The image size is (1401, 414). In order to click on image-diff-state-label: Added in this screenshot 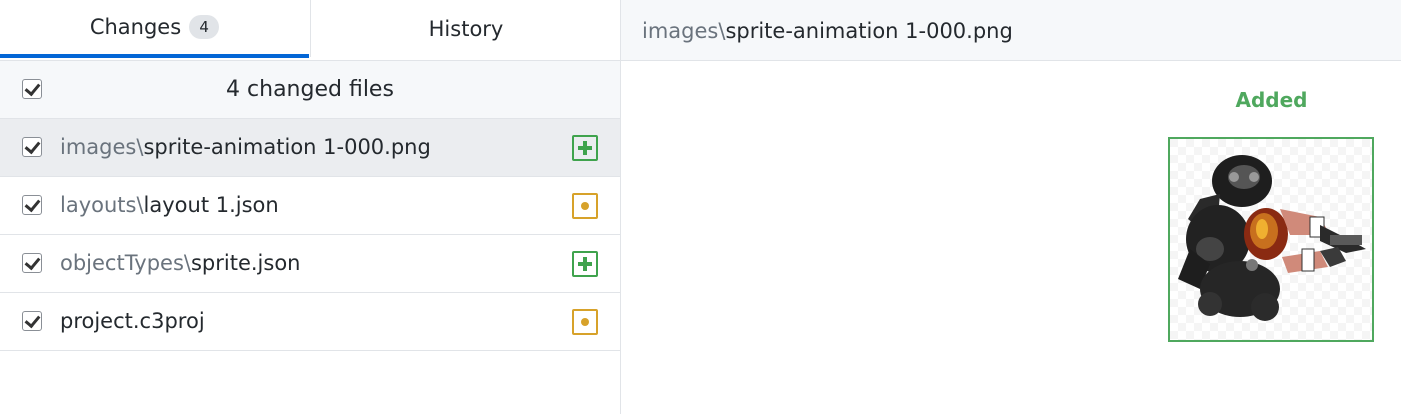, I will do `click(1271, 100)`.